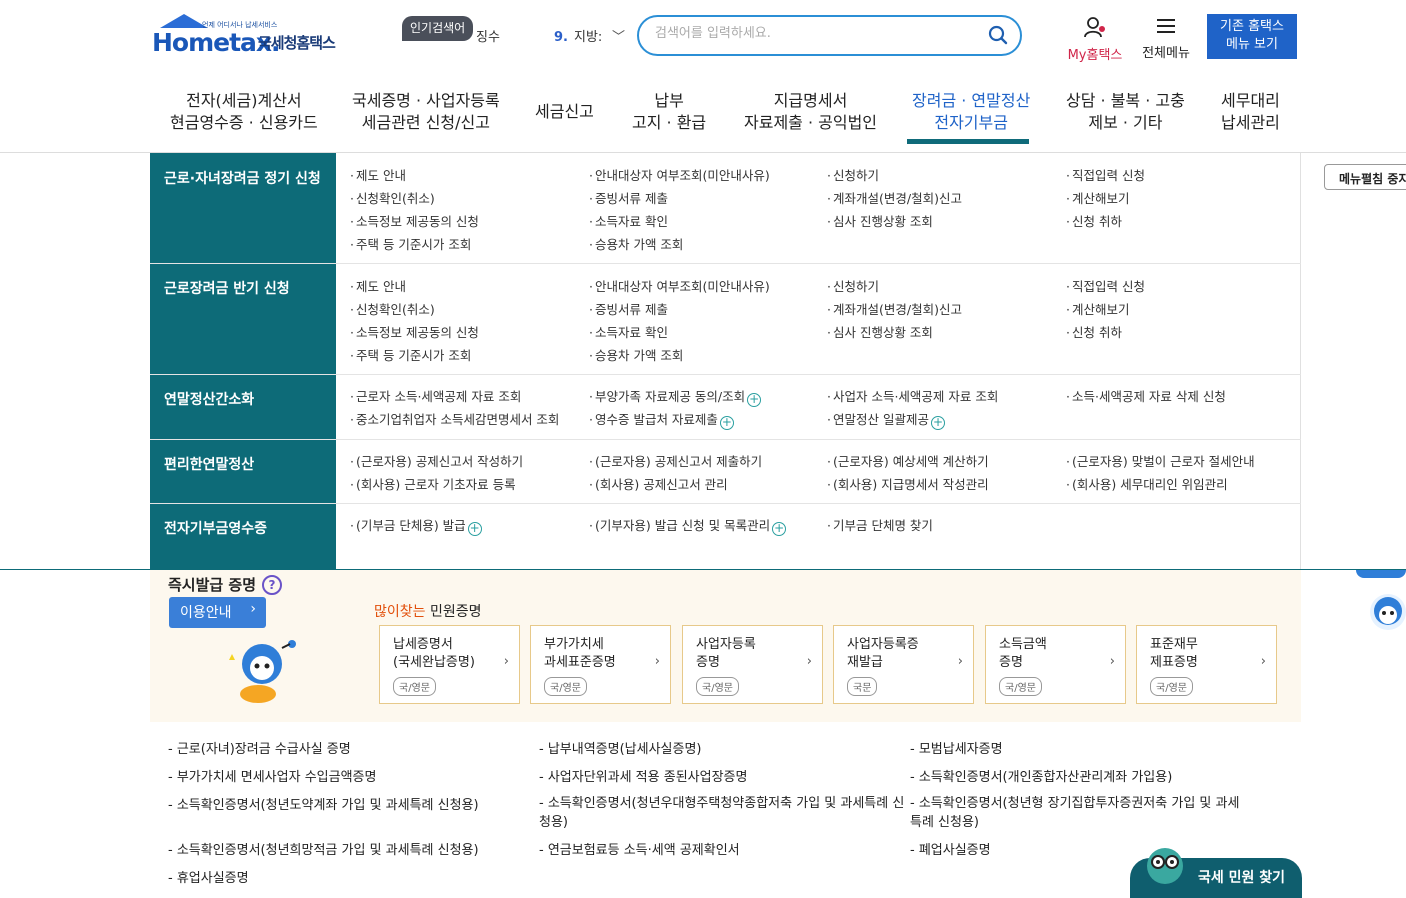 The image size is (1406, 898). I want to click on popular-search-prev: 징수, so click(488, 35).